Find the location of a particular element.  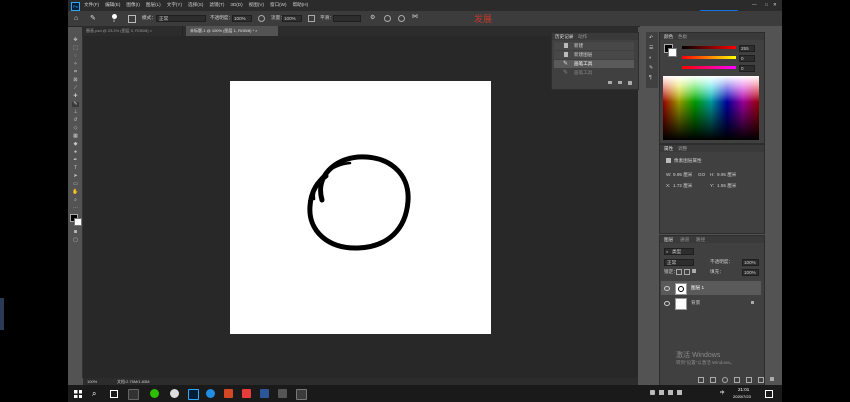

snapshot-icon is located at coordinates (610, 82).